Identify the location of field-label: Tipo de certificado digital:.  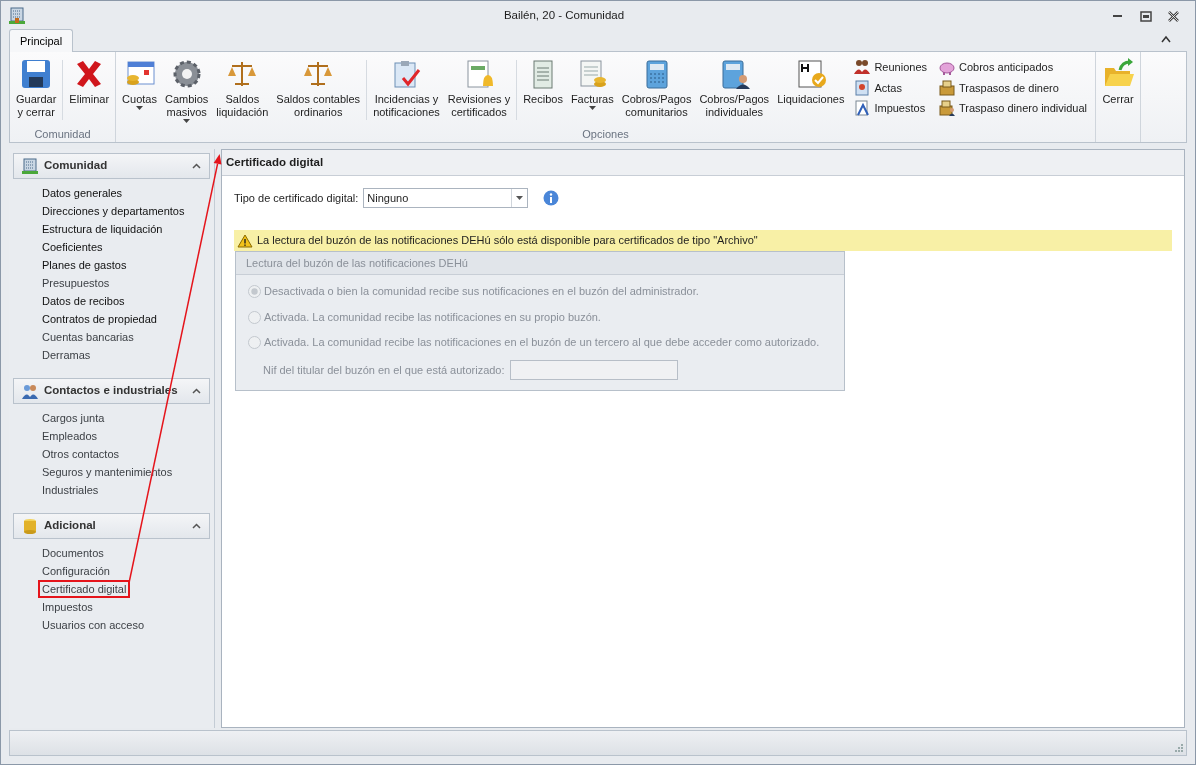
(296, 198).